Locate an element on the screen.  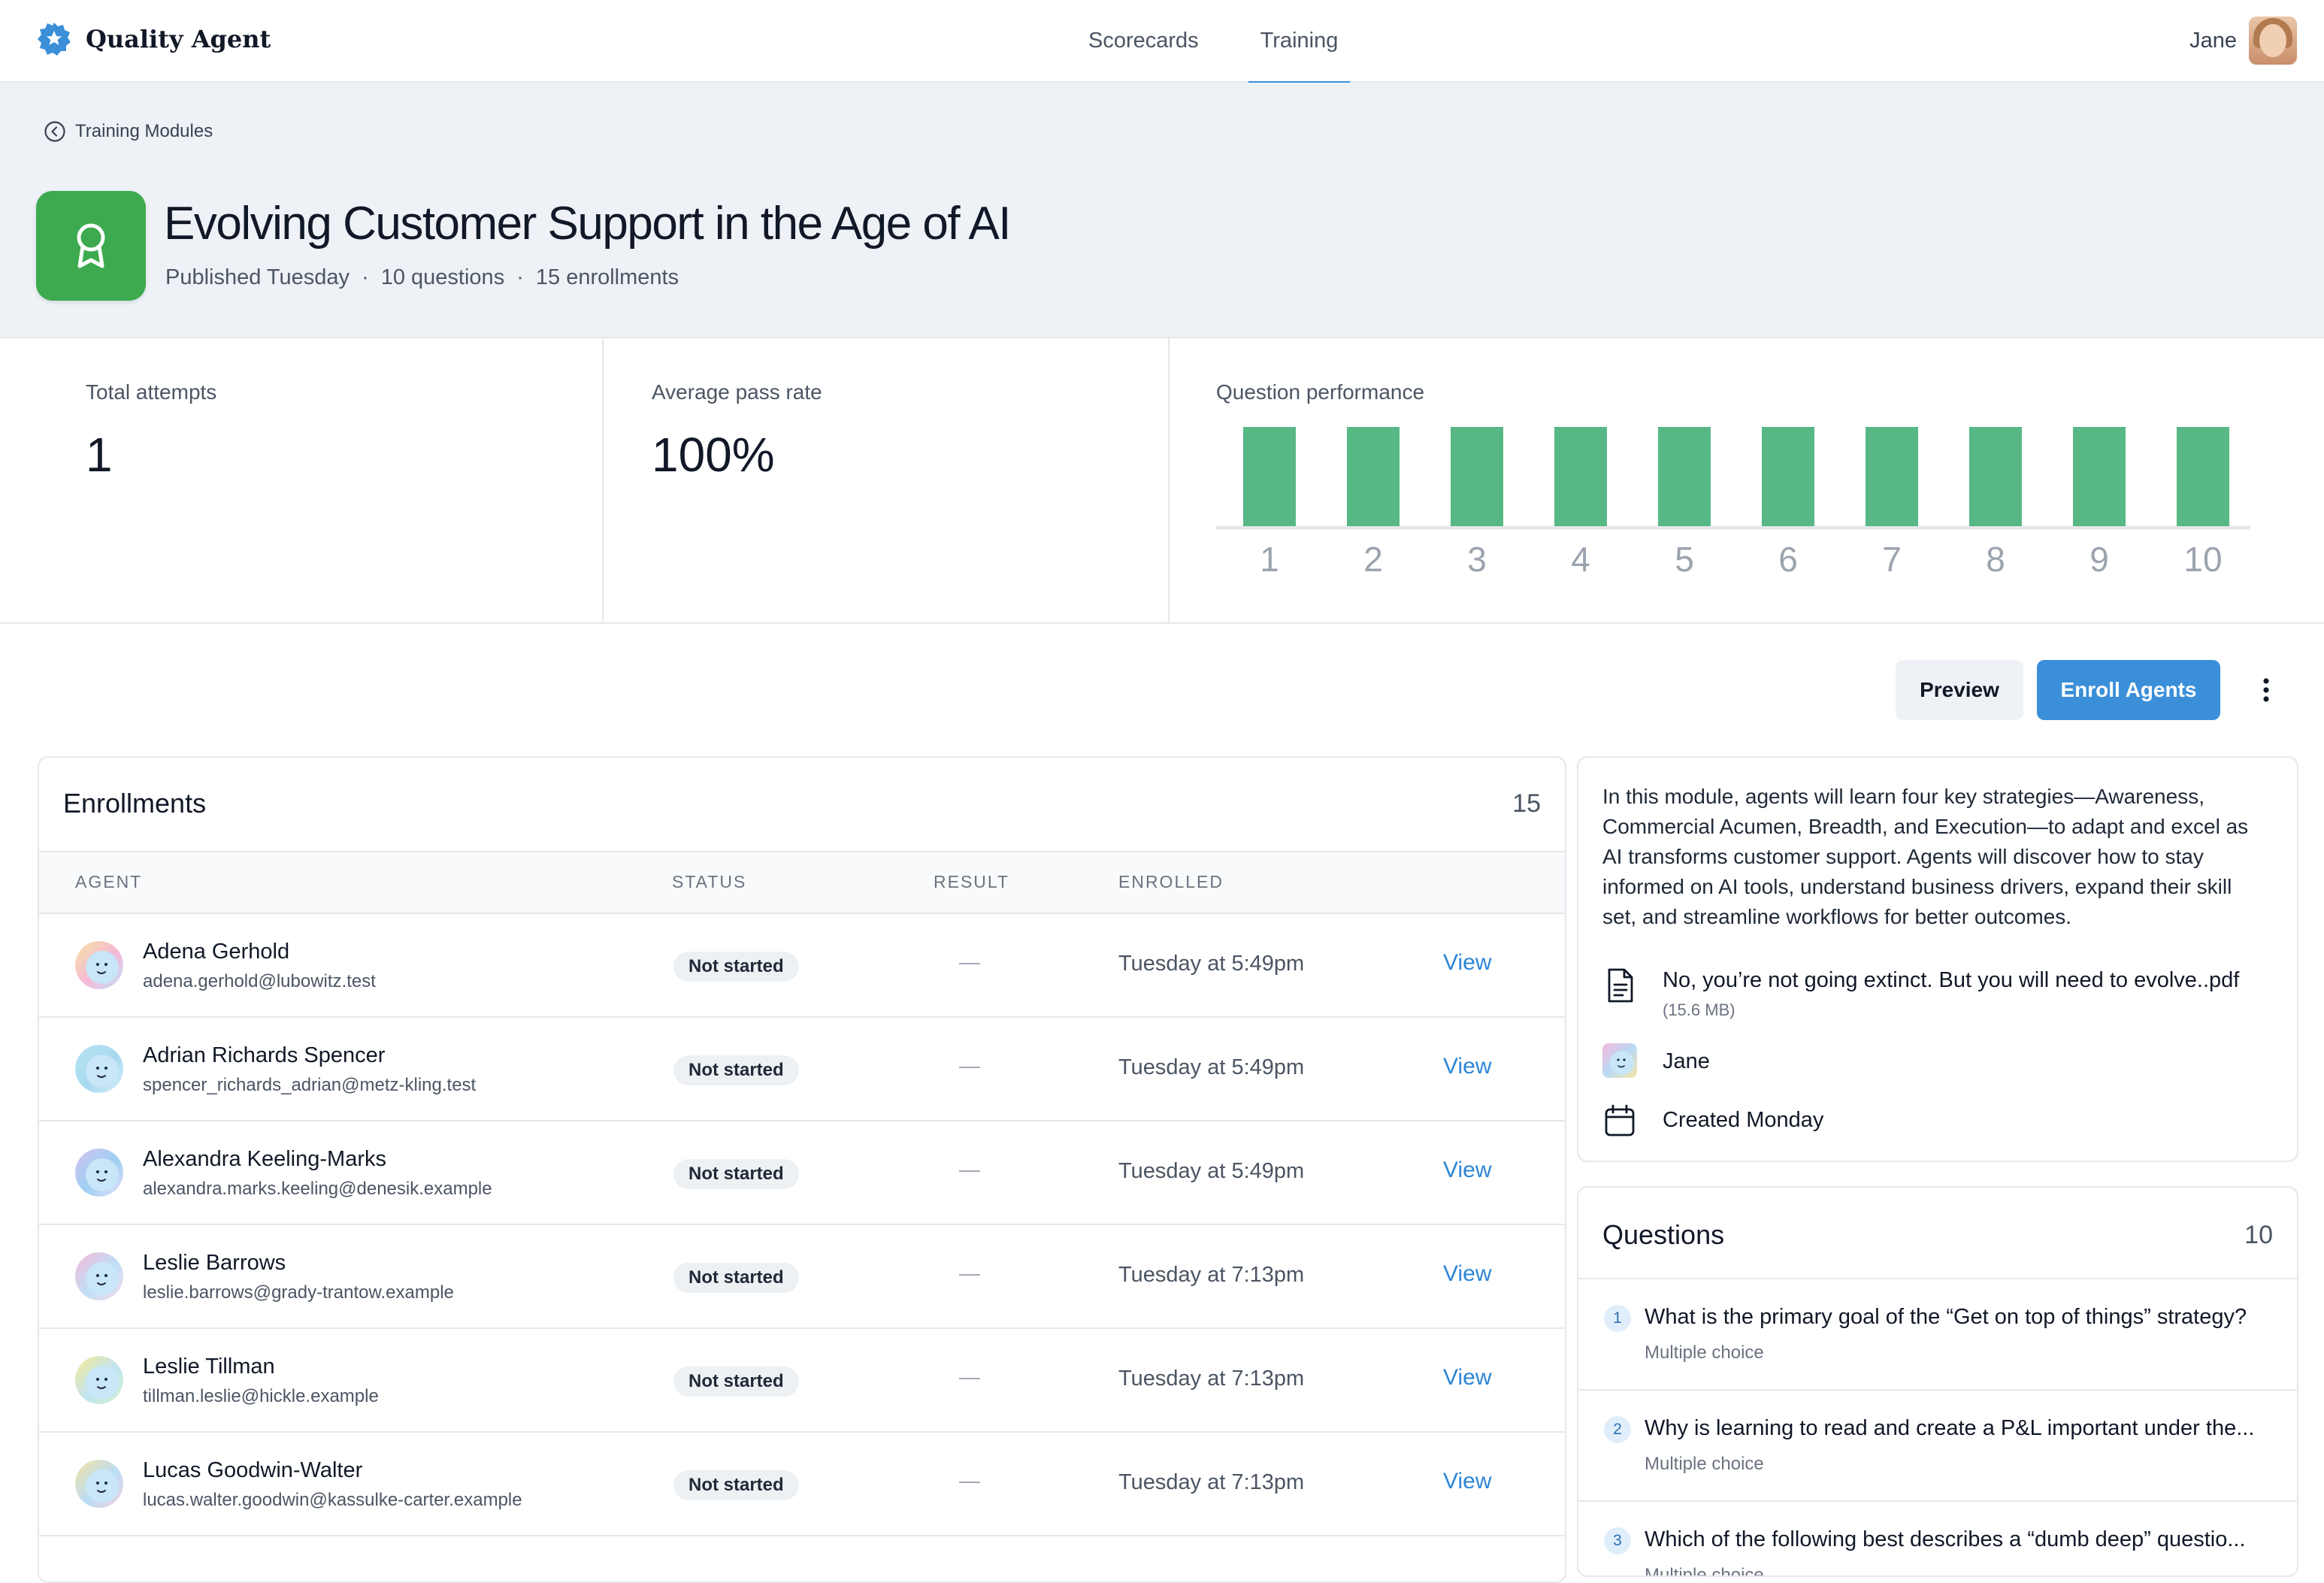
avatar-face is located at coordinates (2272, 40).